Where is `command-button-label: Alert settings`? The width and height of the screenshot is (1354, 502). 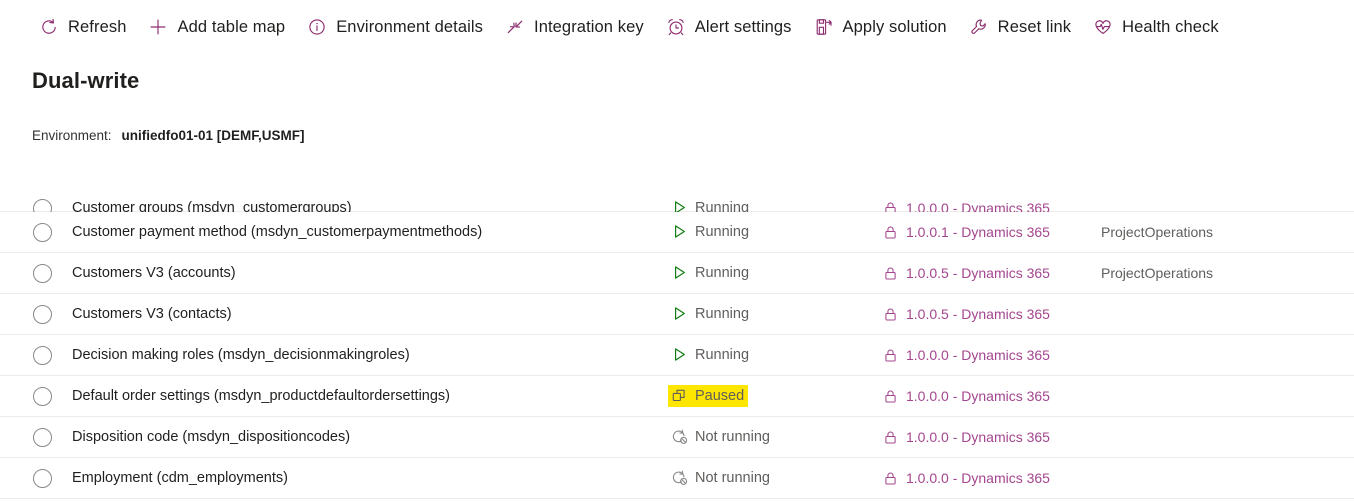
command-button-label: Alert settings is located at coordinates (743, 26).